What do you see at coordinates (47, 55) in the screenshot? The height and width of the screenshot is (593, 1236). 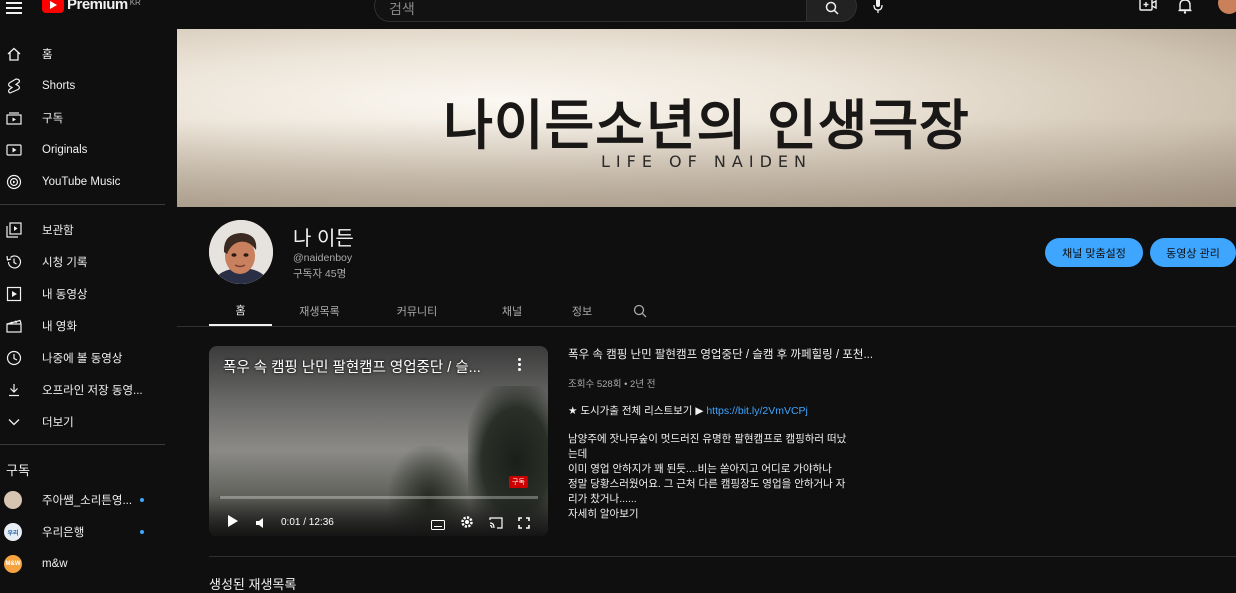 I see `sidebar-item-label: 홈` at bounding box center [47, 55].